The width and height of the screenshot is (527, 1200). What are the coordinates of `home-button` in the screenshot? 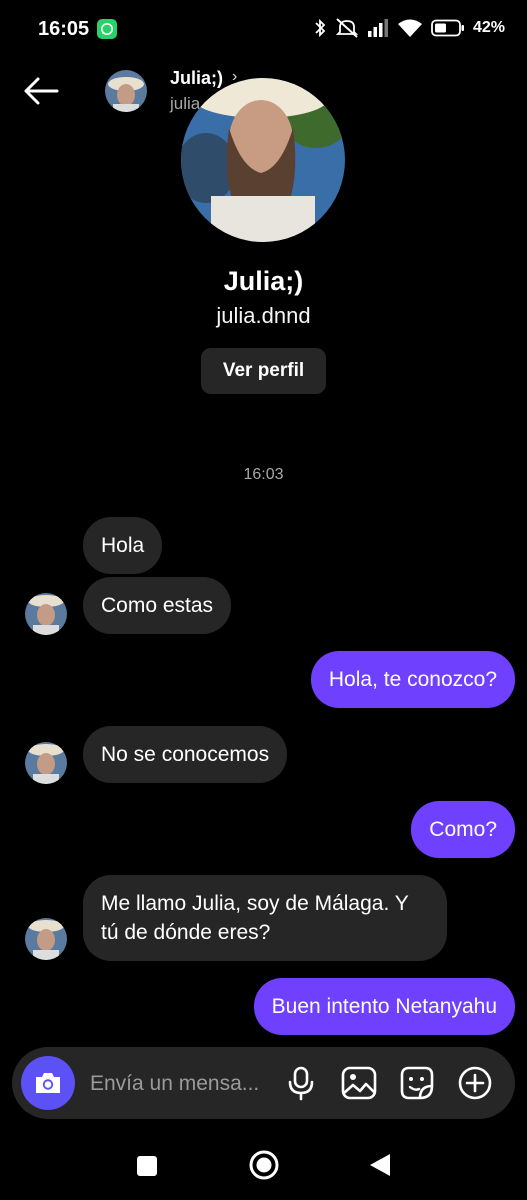 It's located at (264, 1165).